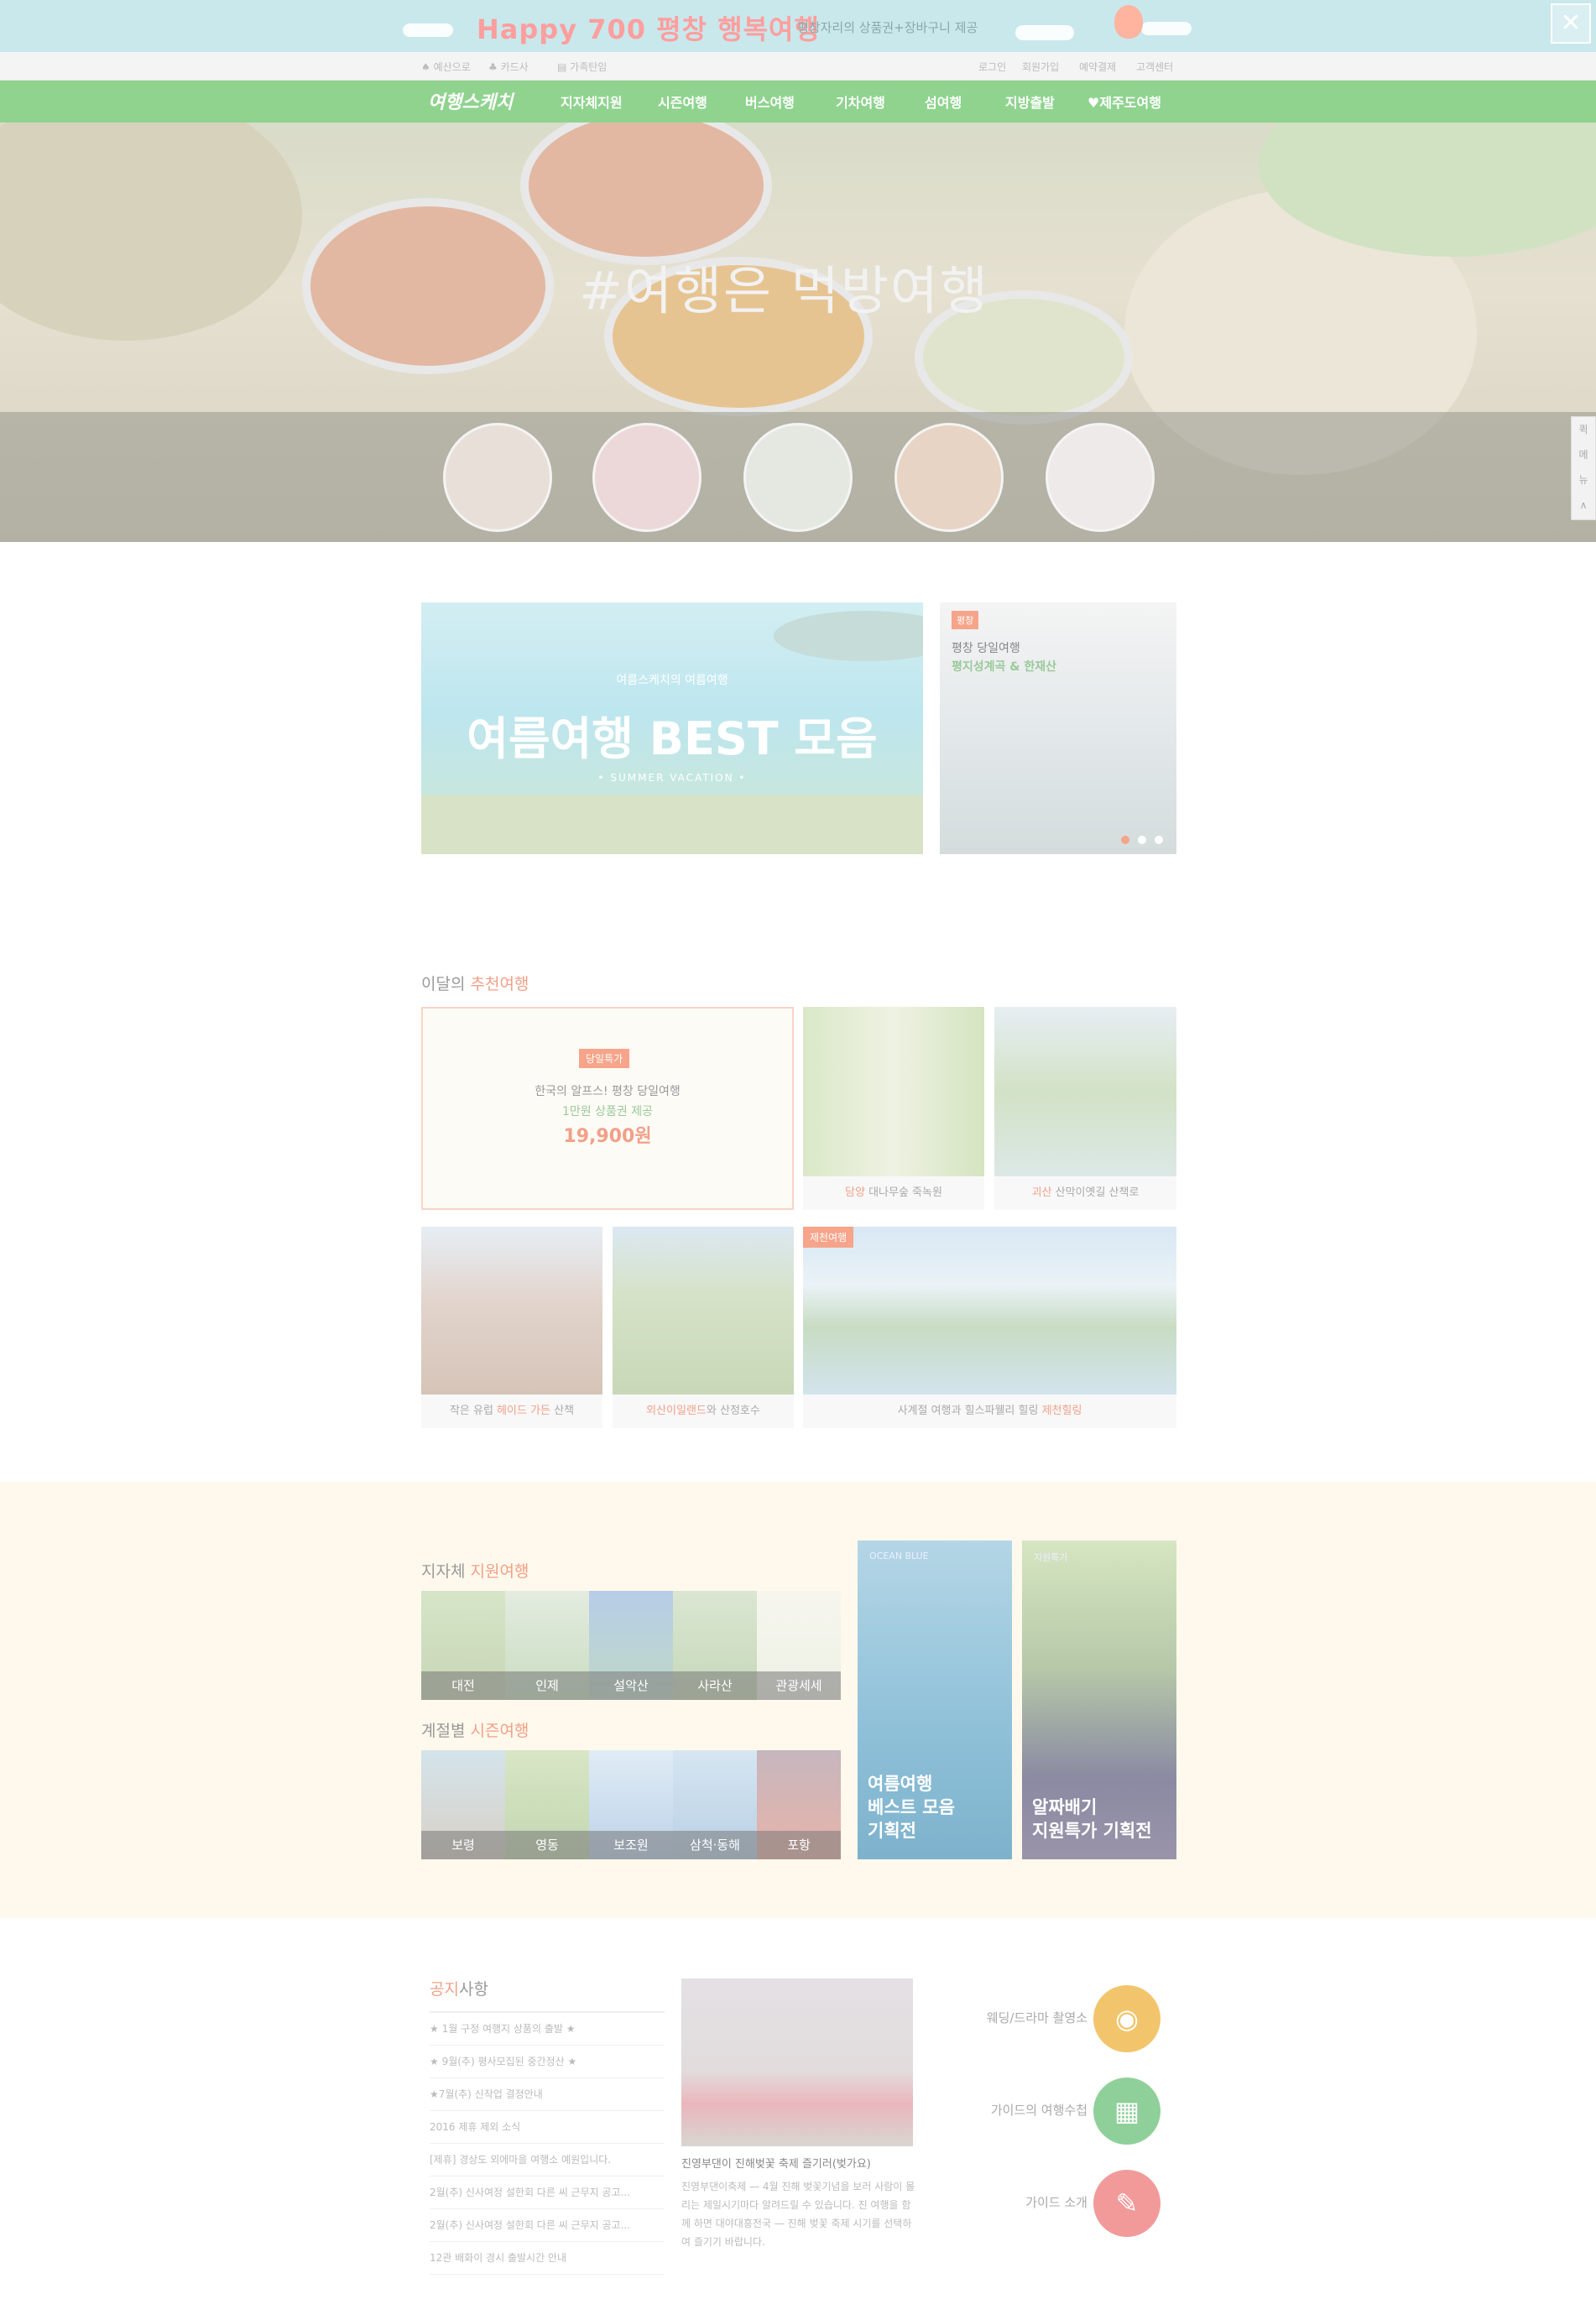 The image size is (1596, 2299). What do you see at coordinates (798, 67) in the screenshot?
I see `utility-bar: ♠ 예산으로 ♣ 카드사 ▤ 가족탄임 로그인 회원가입 예약결제 고객센터` at bounding box center [798, 67].